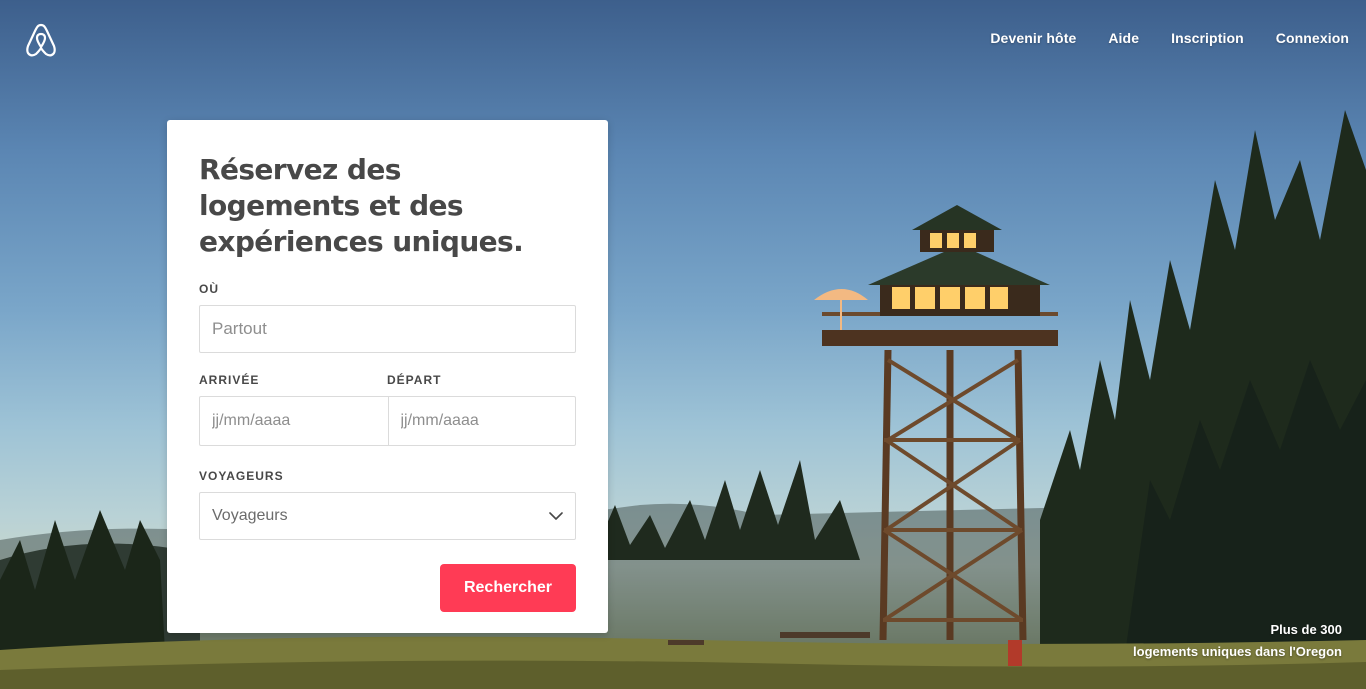 Image resolution: width=1366 pixels, height=689 pixels. I want to click on guests-select-value: Voyageurs, so click(250, 515).